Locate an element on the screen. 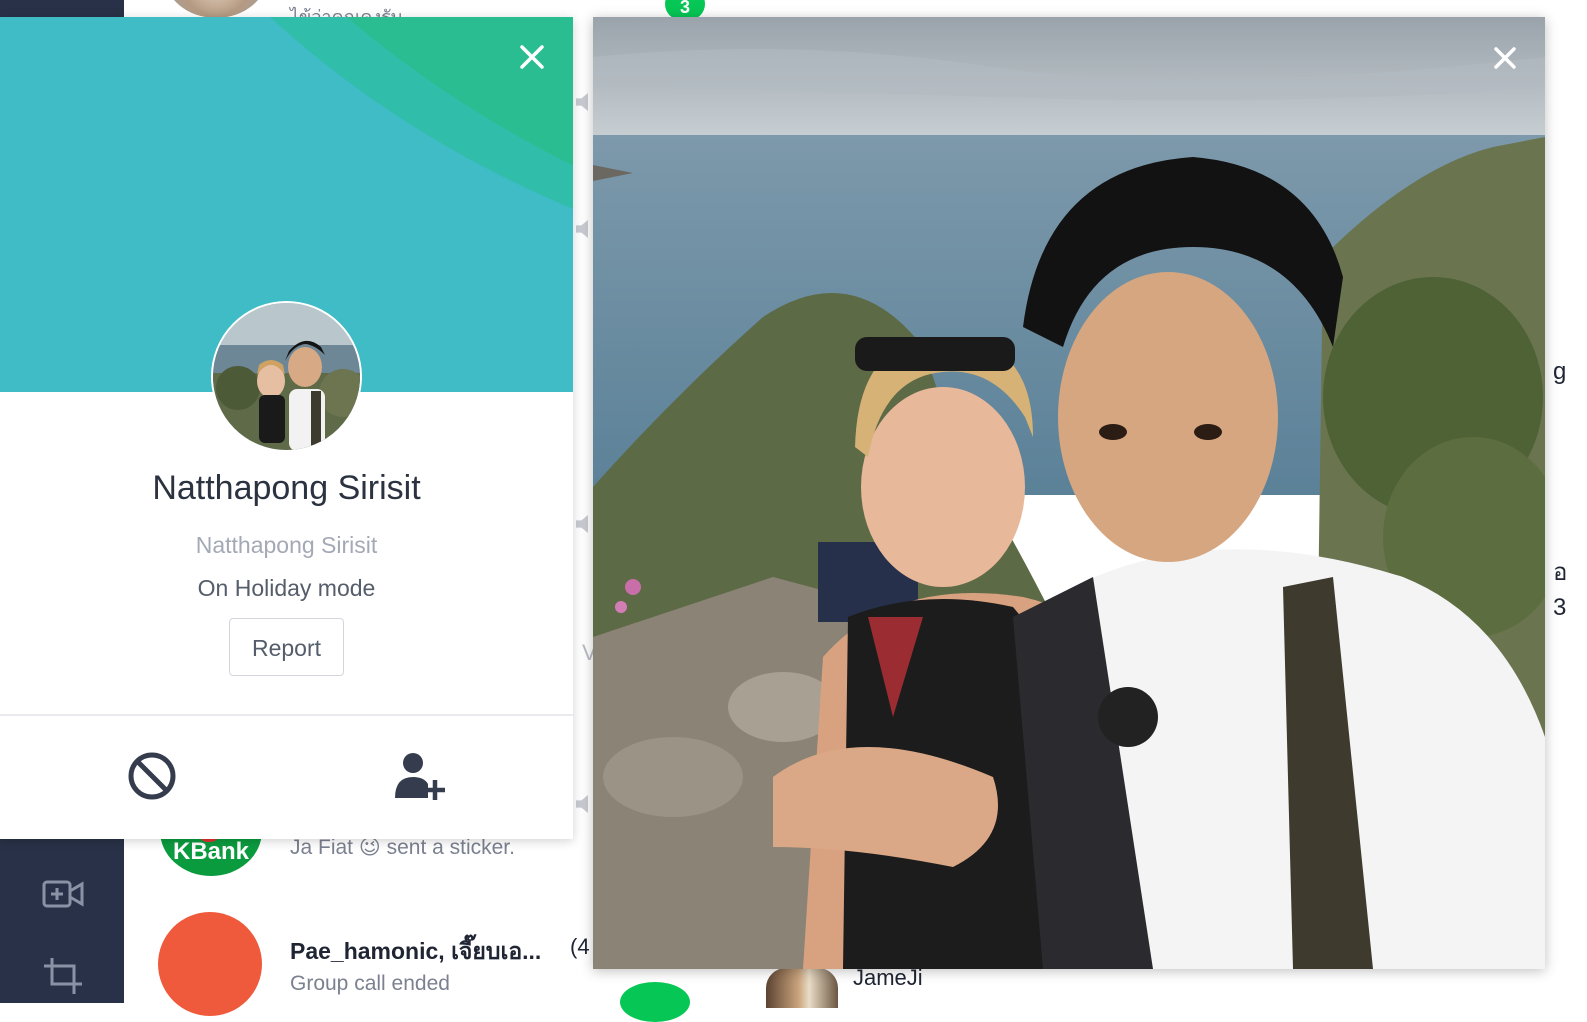  sender-avatar is located at coordinates (802, 988).